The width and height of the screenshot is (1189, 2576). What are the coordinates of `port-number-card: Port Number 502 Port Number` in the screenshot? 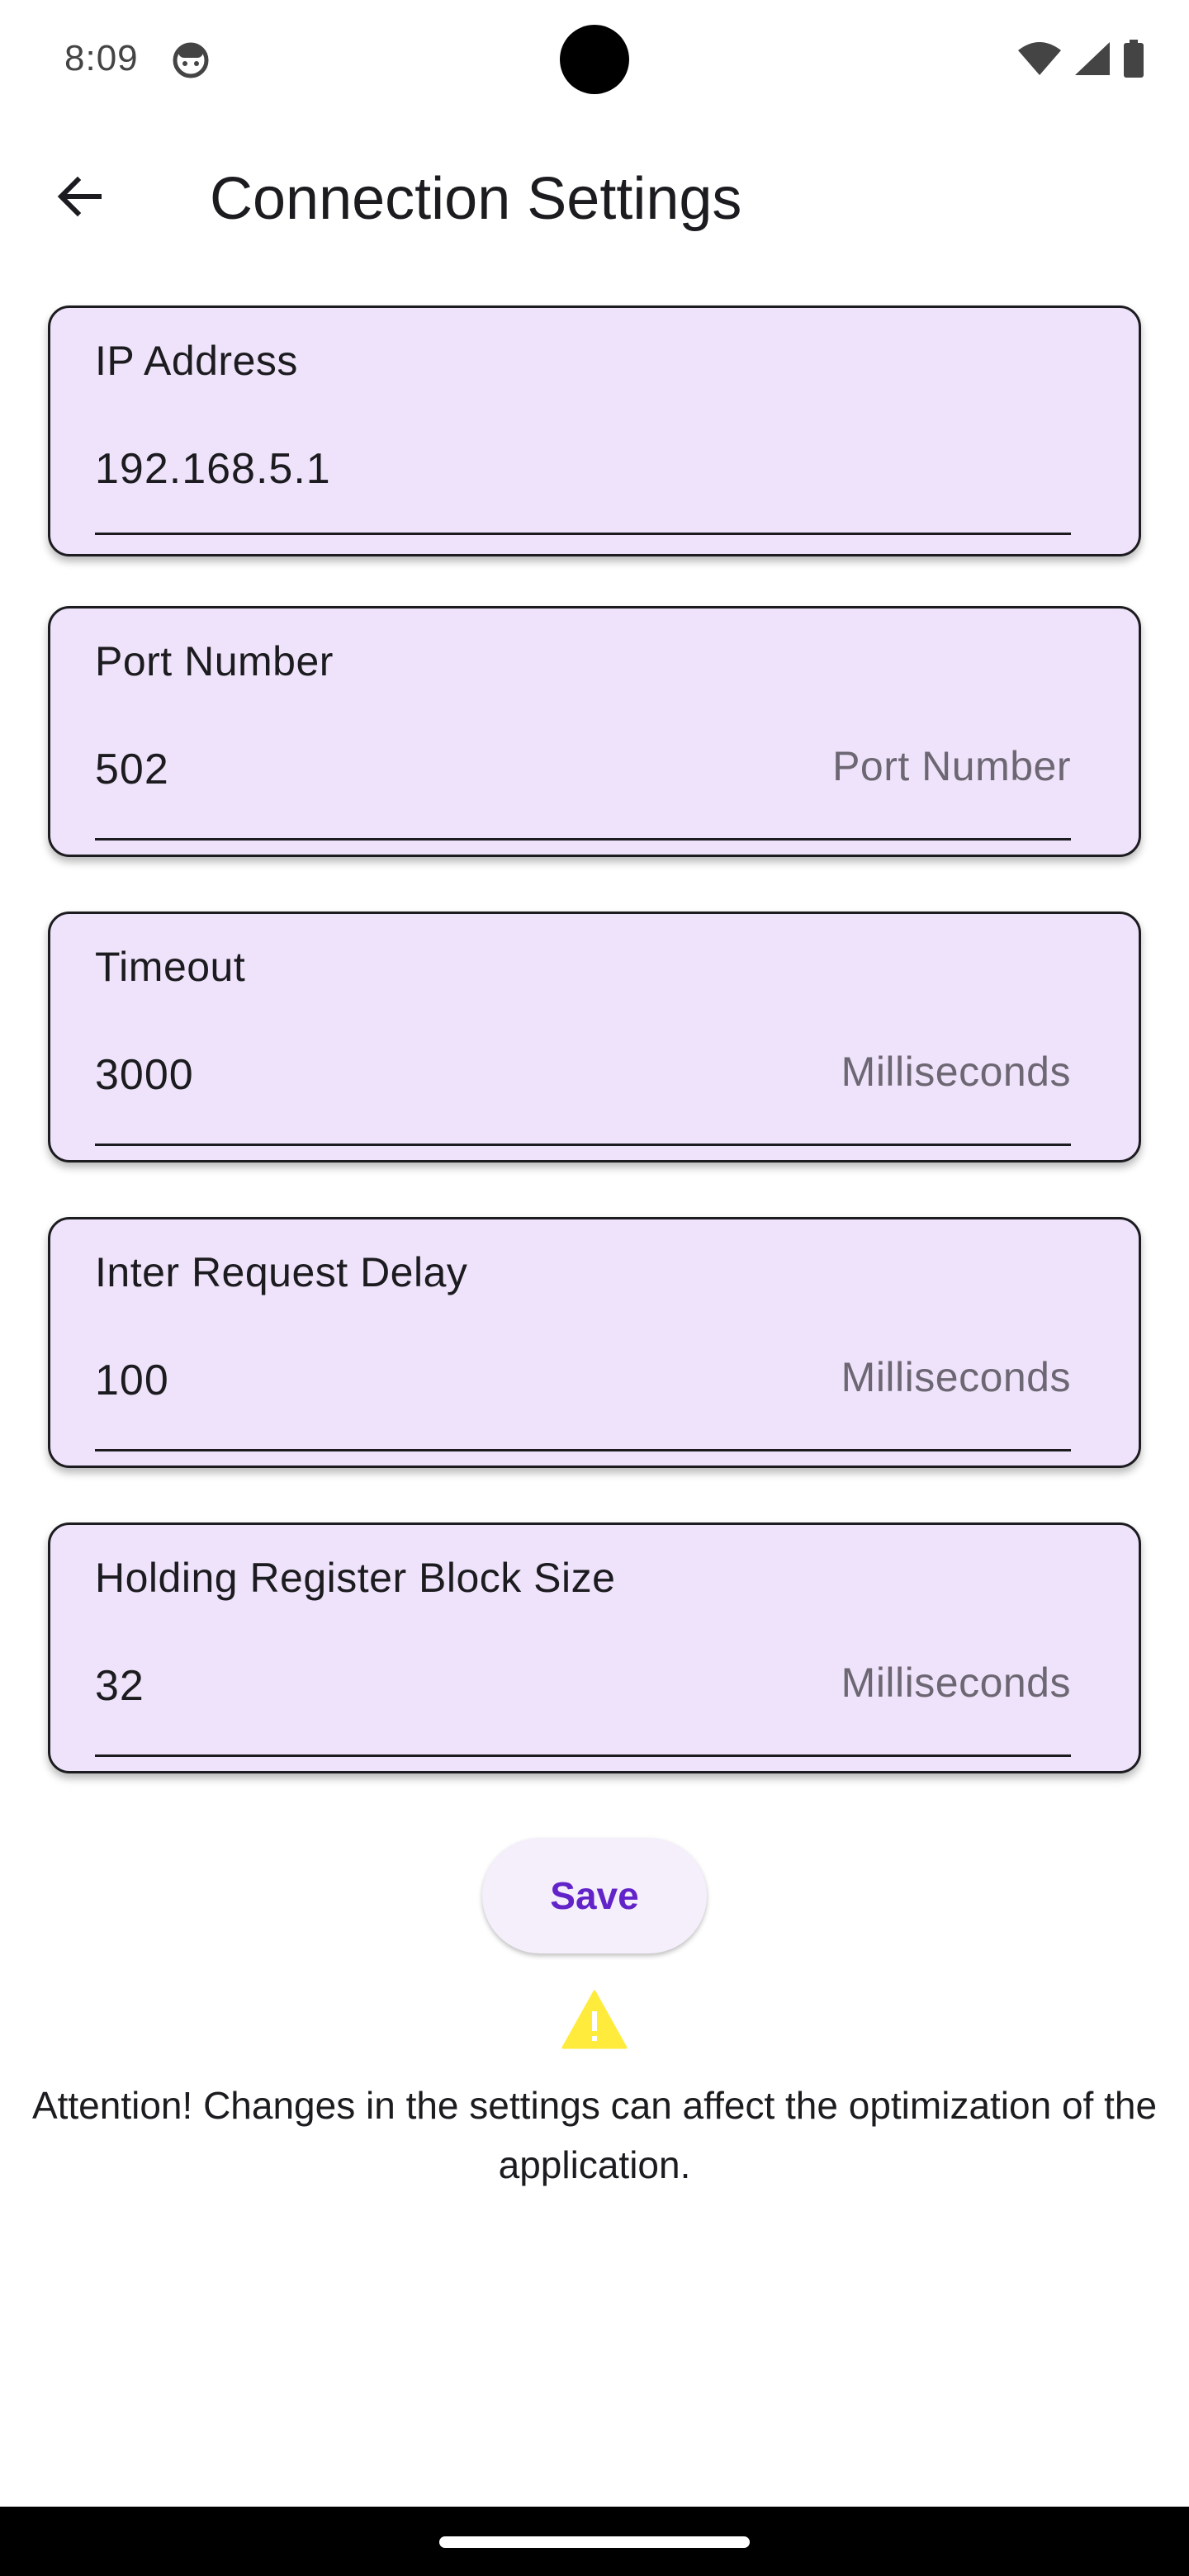 It's located at (594, 731).